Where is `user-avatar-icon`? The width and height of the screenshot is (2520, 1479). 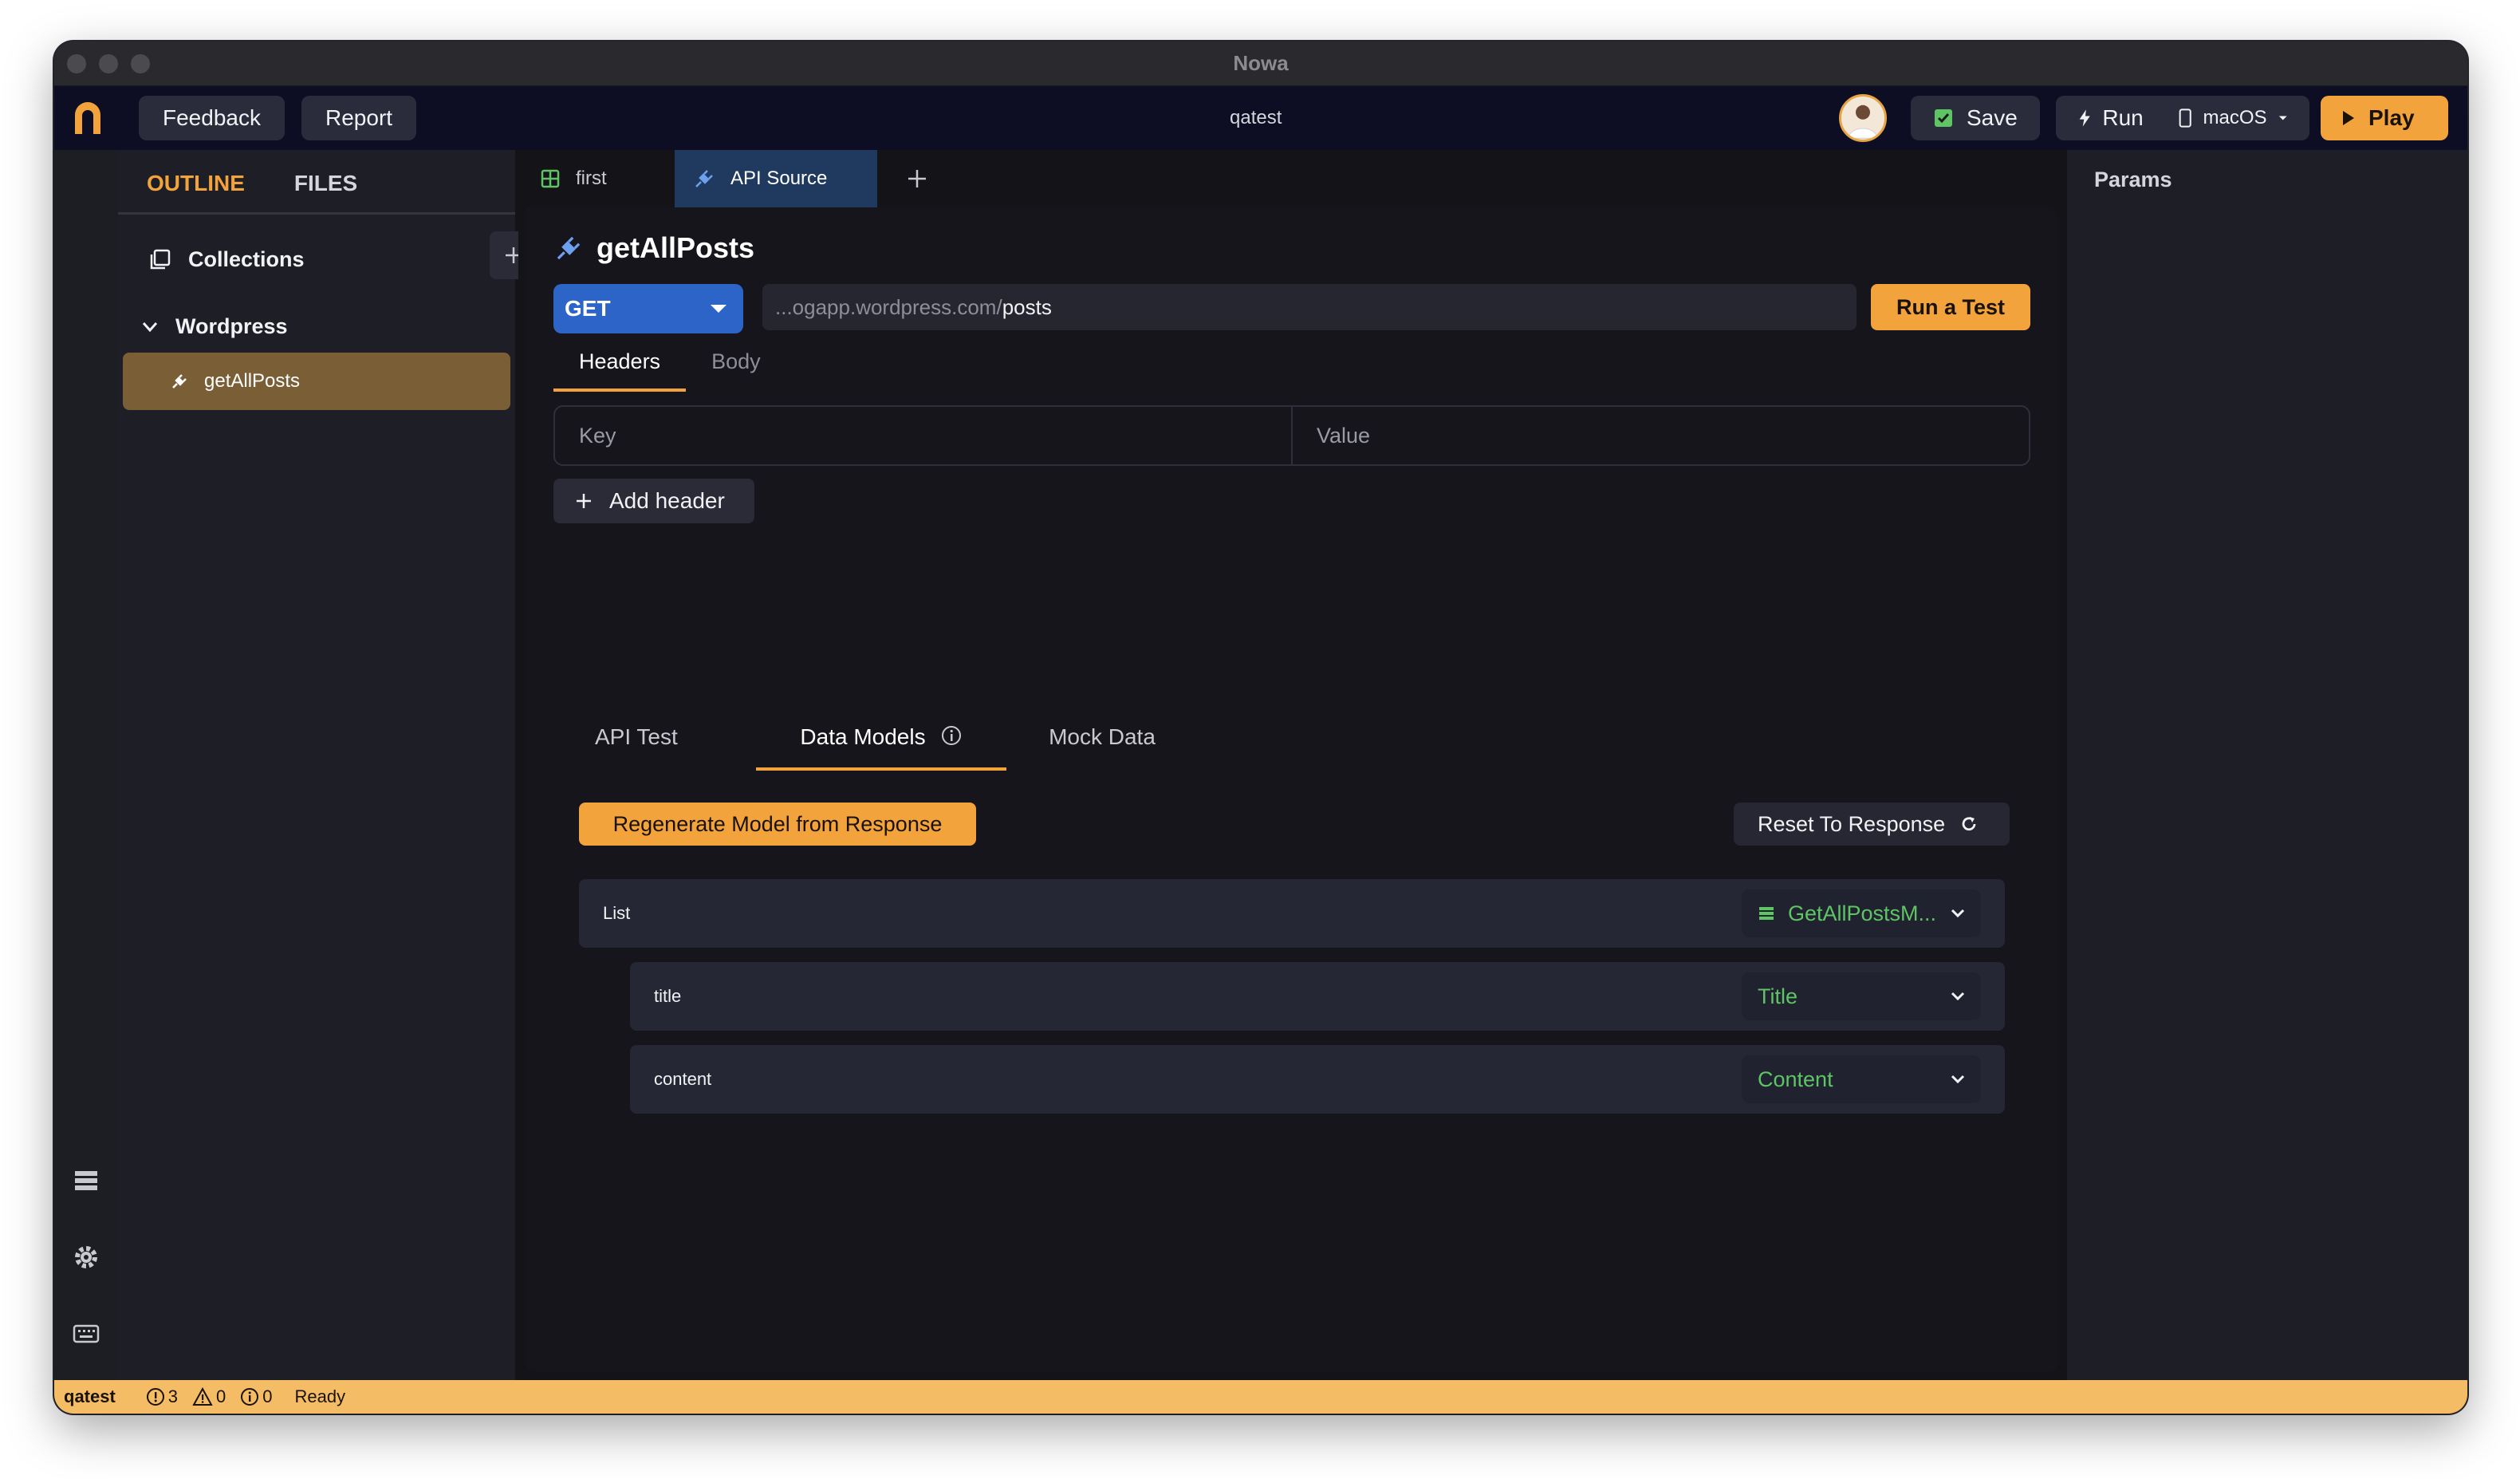 user-avatar-icon is located at coordinates (1863, 122).